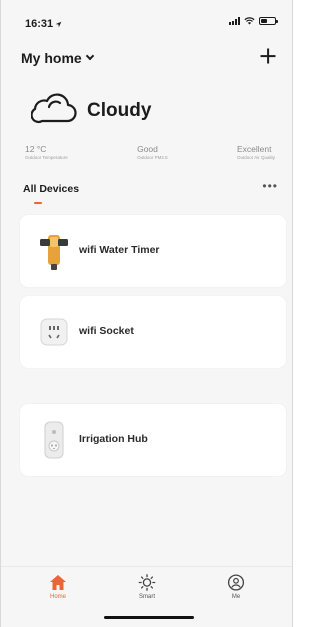 Image resolution: width=320 pixels, height=627 pixels. I want to click on wifi-icon, so click(249, 21).